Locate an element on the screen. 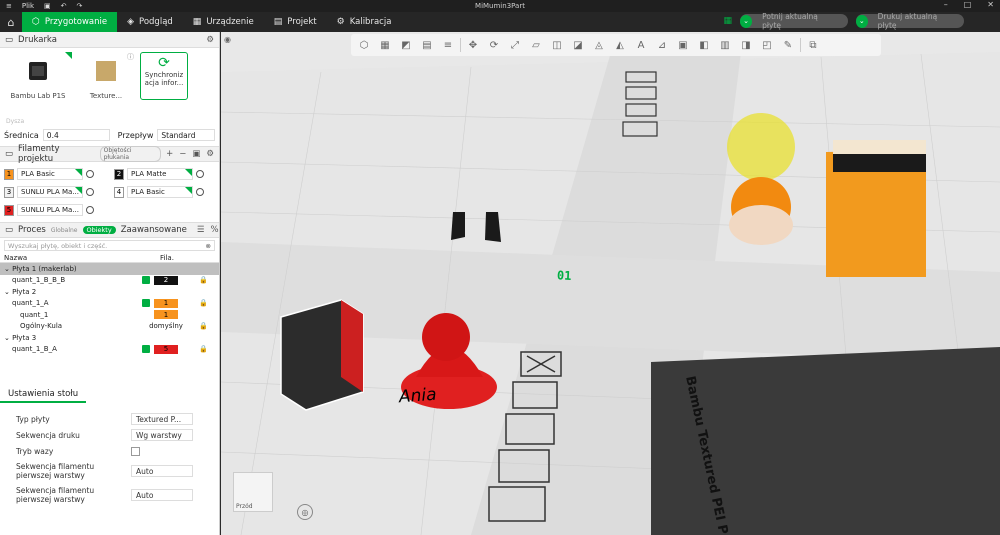  tab-plate-settings: Ustawienia stołu is located at coordinates (43, 395).